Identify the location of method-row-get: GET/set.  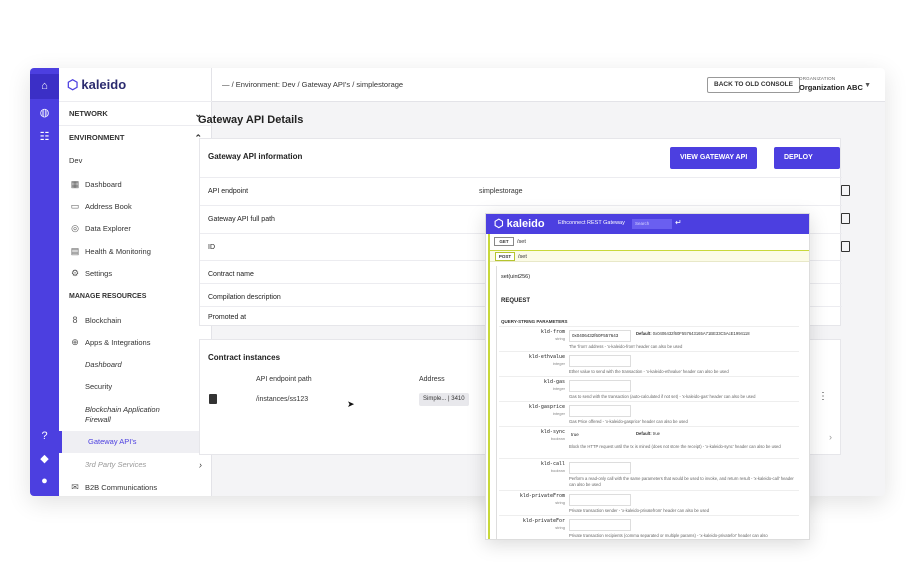
(510, 242).